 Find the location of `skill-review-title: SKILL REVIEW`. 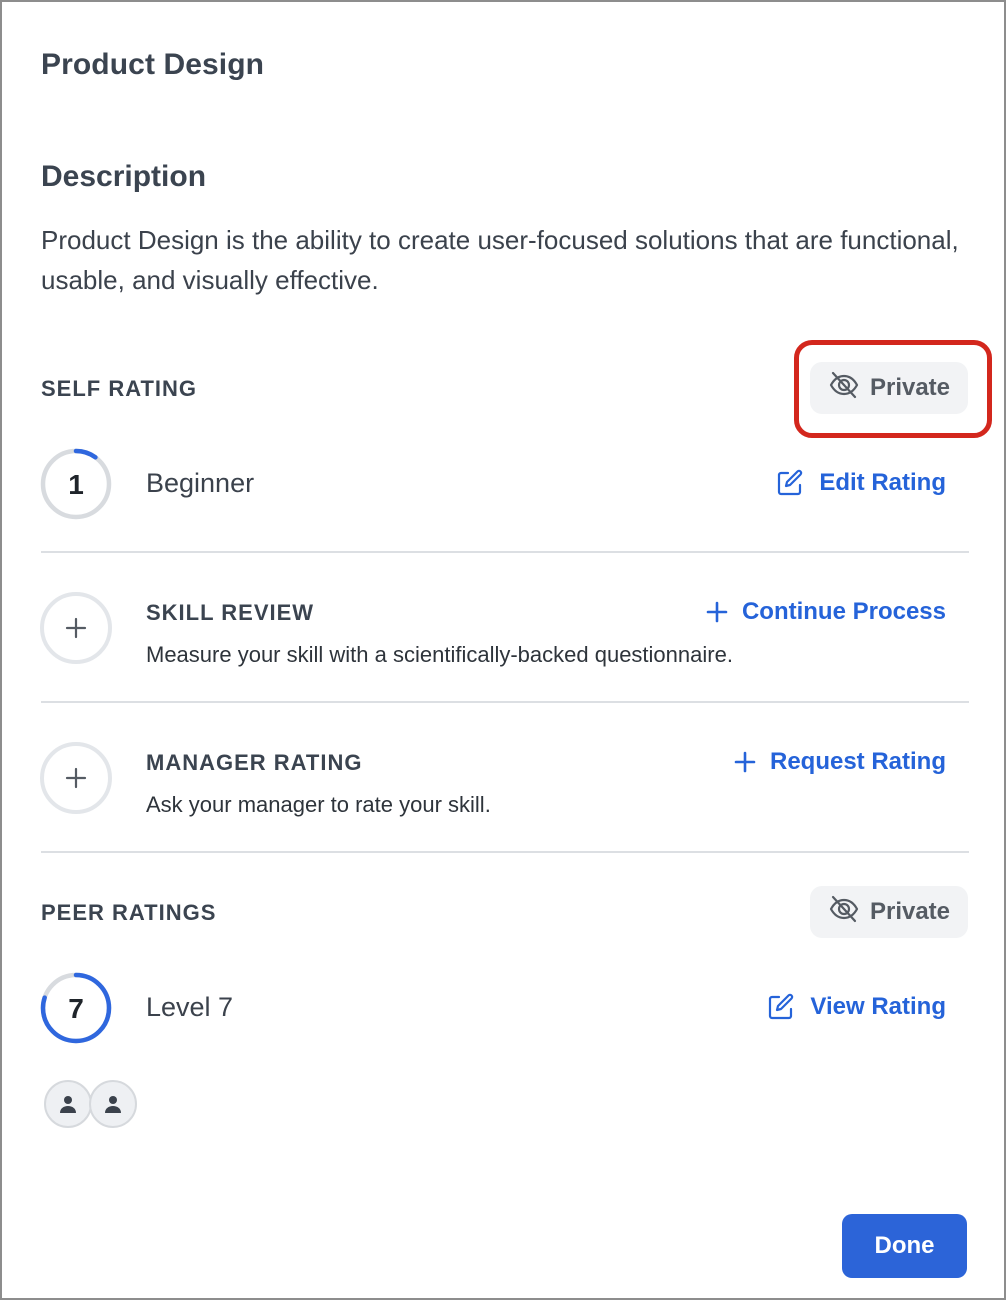

skill-review-title: SKILL REVIEW is located at coordinates (230, 612).